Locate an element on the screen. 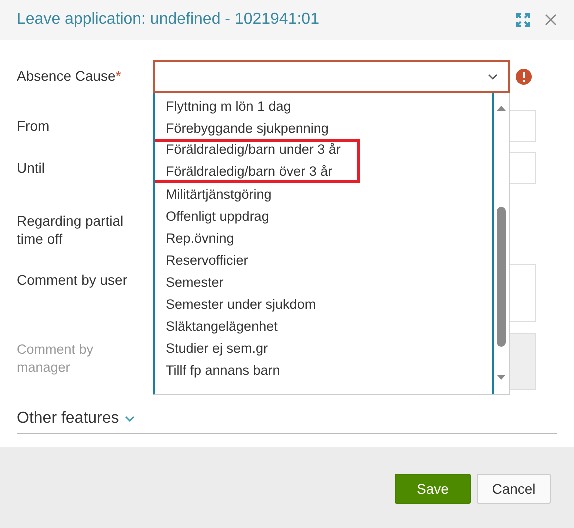 The width and height of the screenshot is (574, 528). field-label: Comment by user is located at coordinates (72, 280).